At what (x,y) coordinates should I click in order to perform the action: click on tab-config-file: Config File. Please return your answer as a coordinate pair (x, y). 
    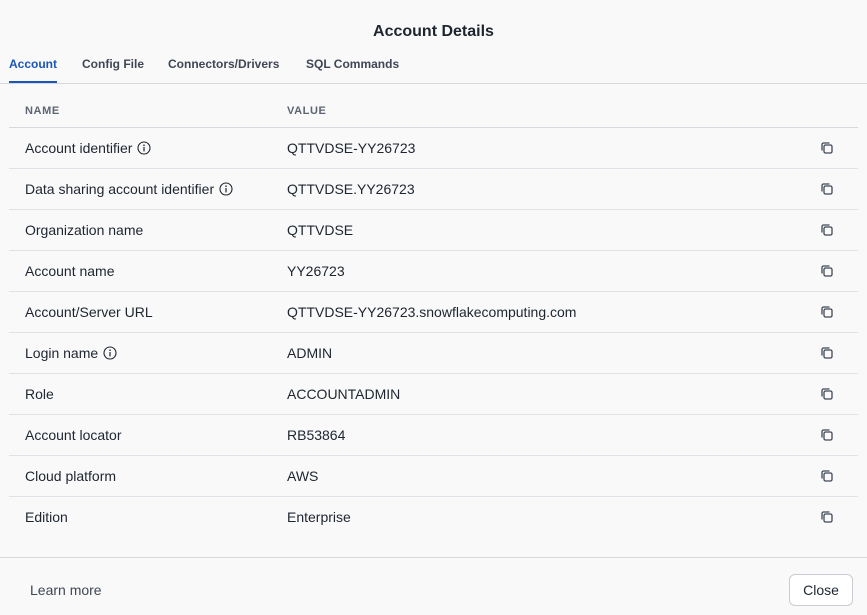
    Looking at the image, I should click on (113, 70).